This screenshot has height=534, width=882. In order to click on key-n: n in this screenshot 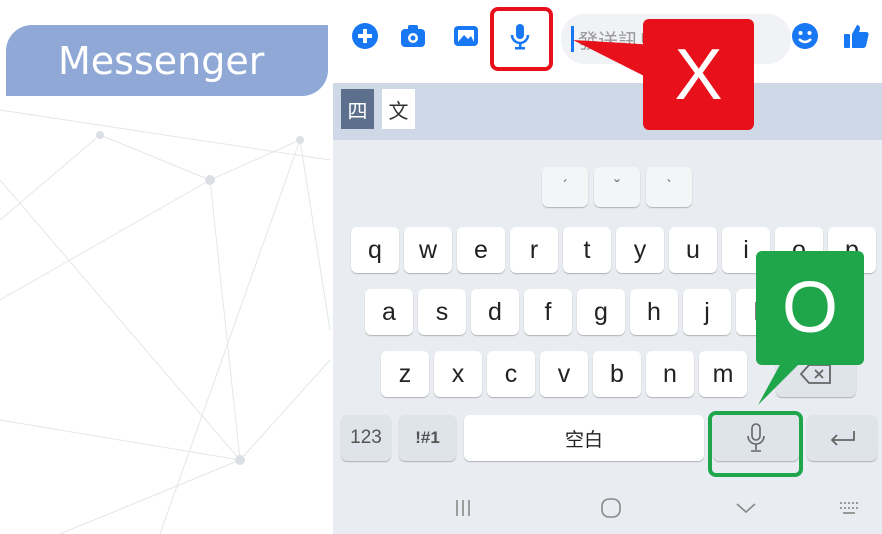, I will do `click(670, 374)`.